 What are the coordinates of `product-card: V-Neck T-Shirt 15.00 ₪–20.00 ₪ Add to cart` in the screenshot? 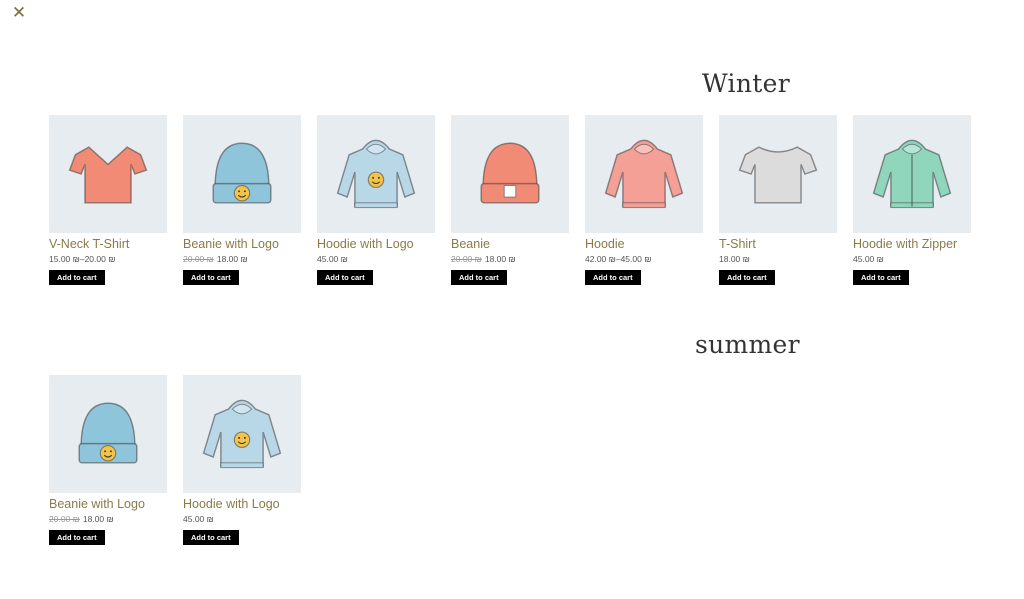 It's located at (108, 200).